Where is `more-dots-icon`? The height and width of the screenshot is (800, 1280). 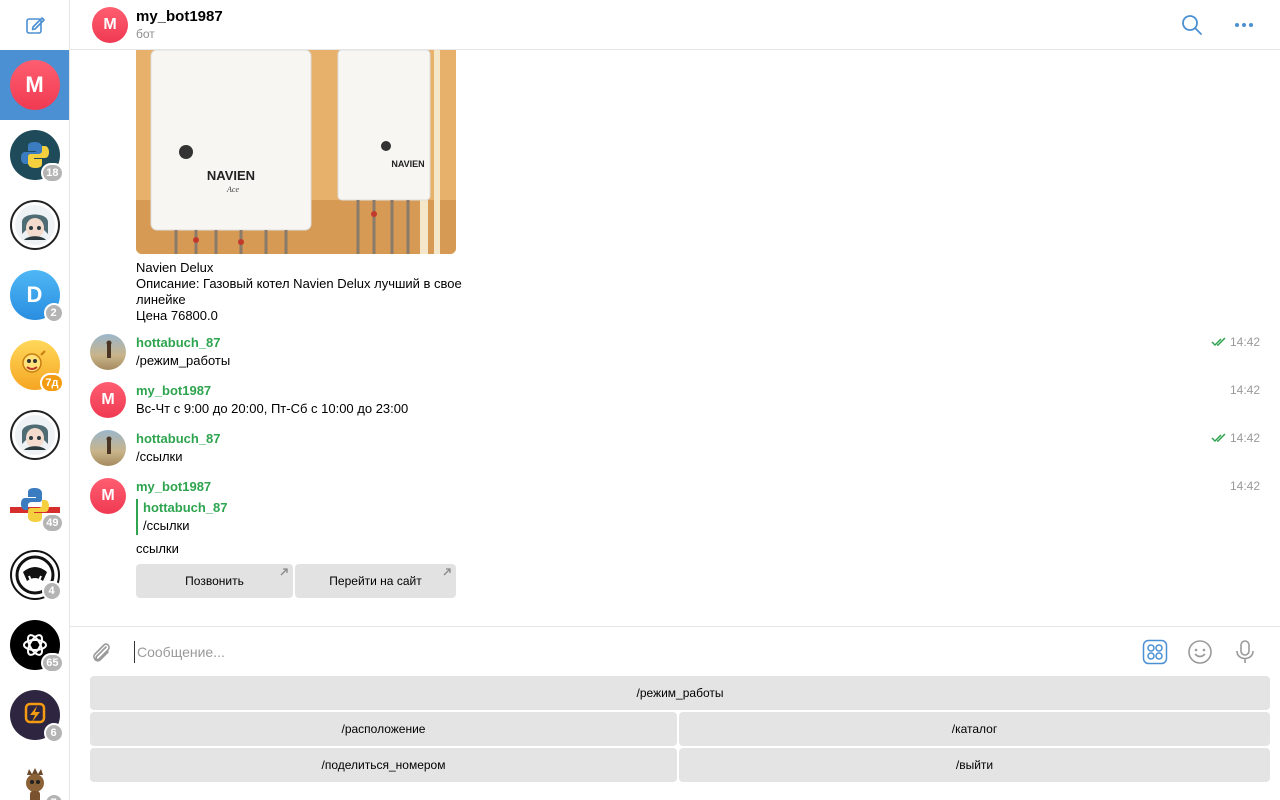 more-dots-icon is located at coordinates (1244, 25).